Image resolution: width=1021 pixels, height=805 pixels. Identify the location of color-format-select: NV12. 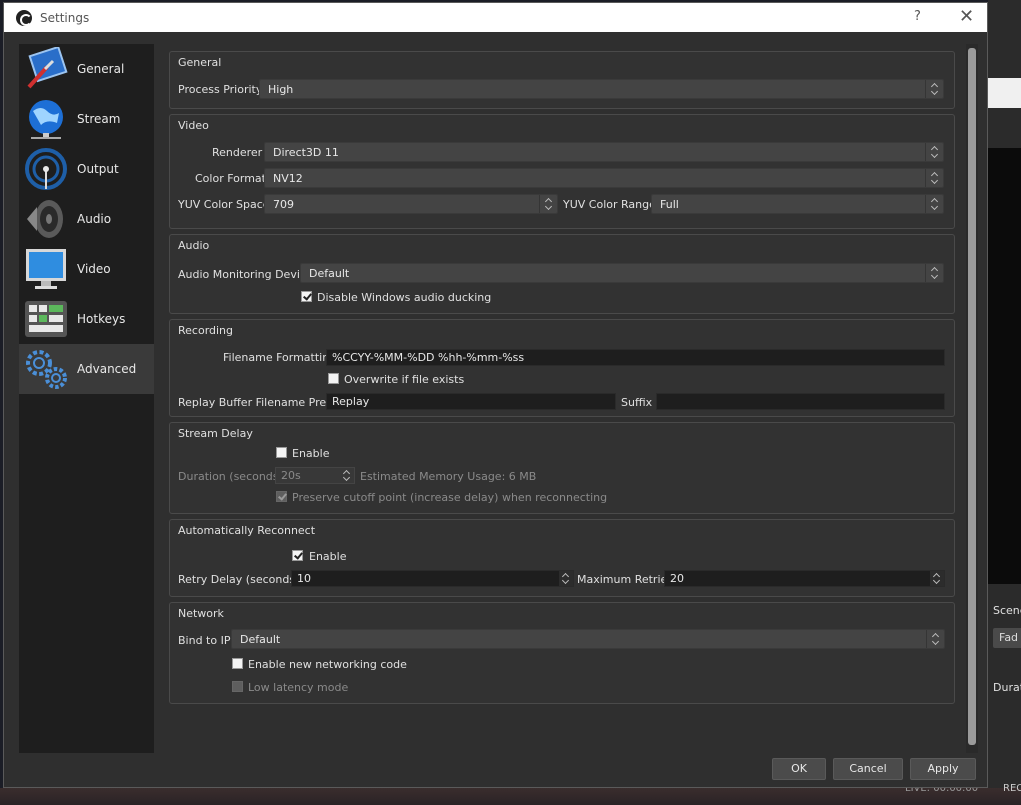
(604, 178).